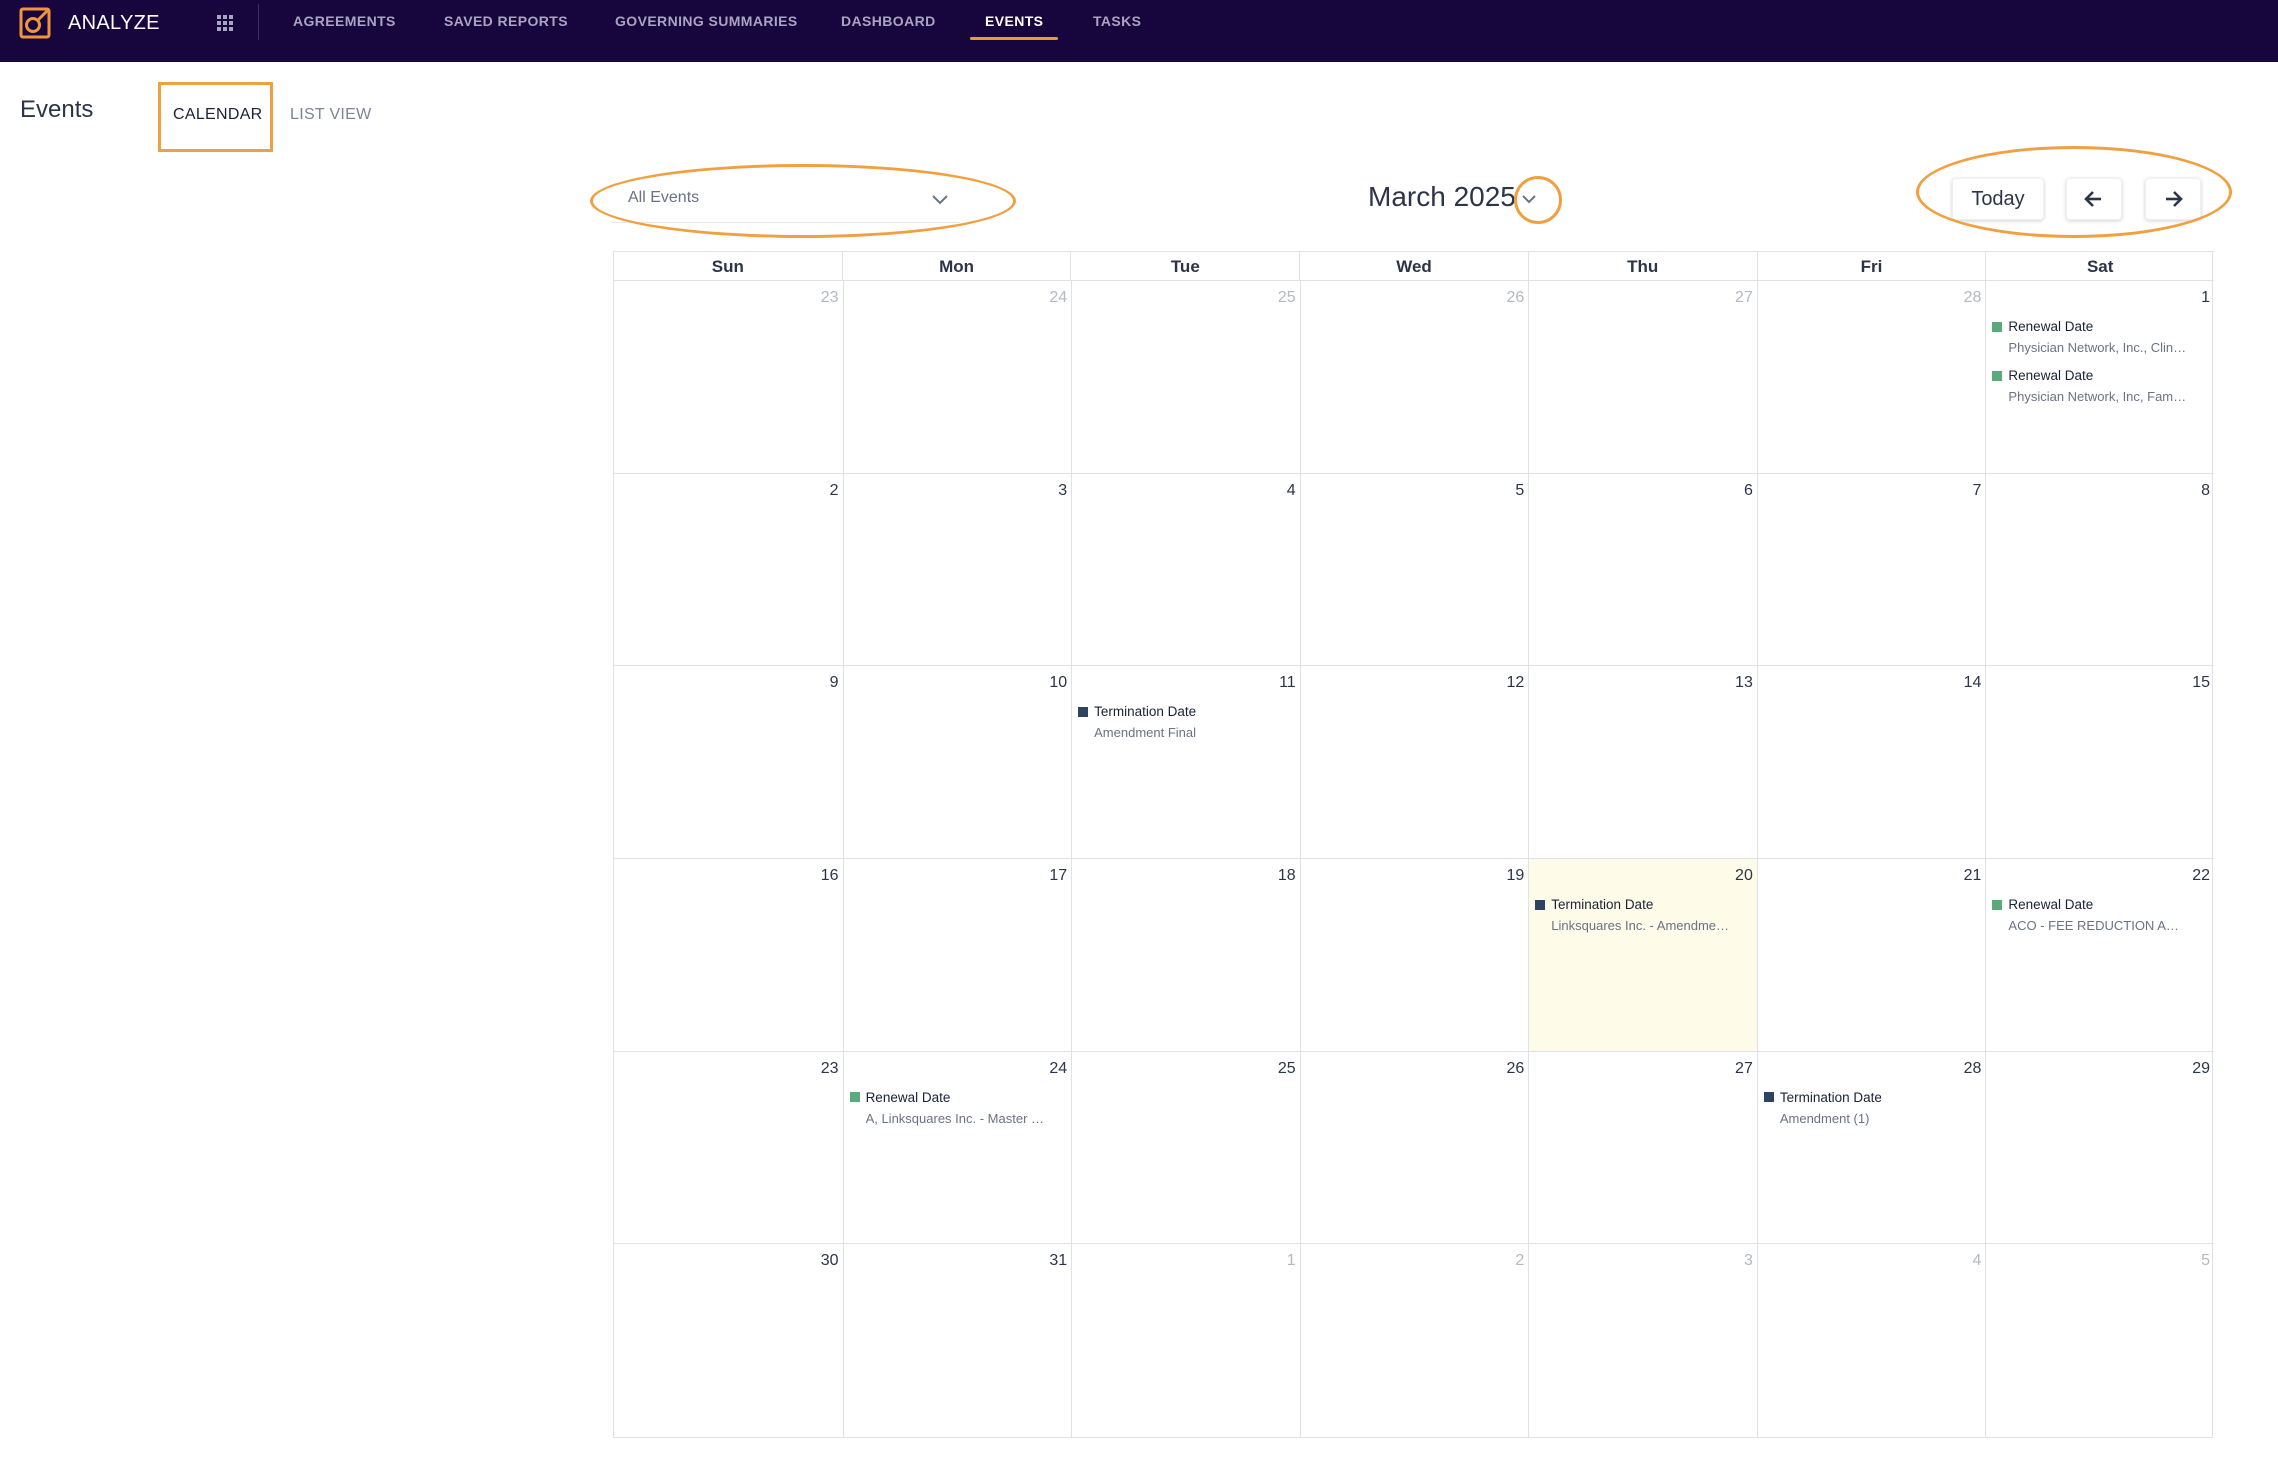 This screenshot has width=2278, height=1470. Describe the element at coordinates (1145, 733) in the screenshot. I see `event-subtitle: Amendment Final` at that location.